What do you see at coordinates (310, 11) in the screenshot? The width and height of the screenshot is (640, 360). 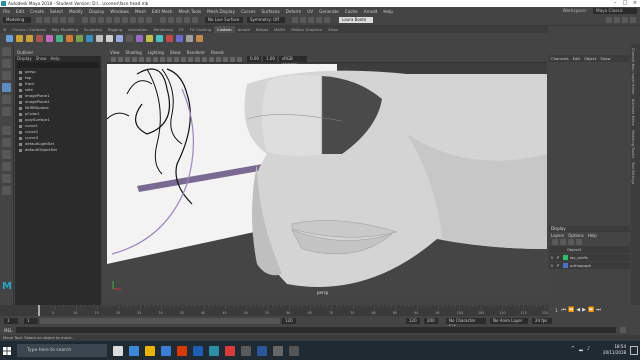 I see `menu-item: UV` at bounding box center [310, 11].